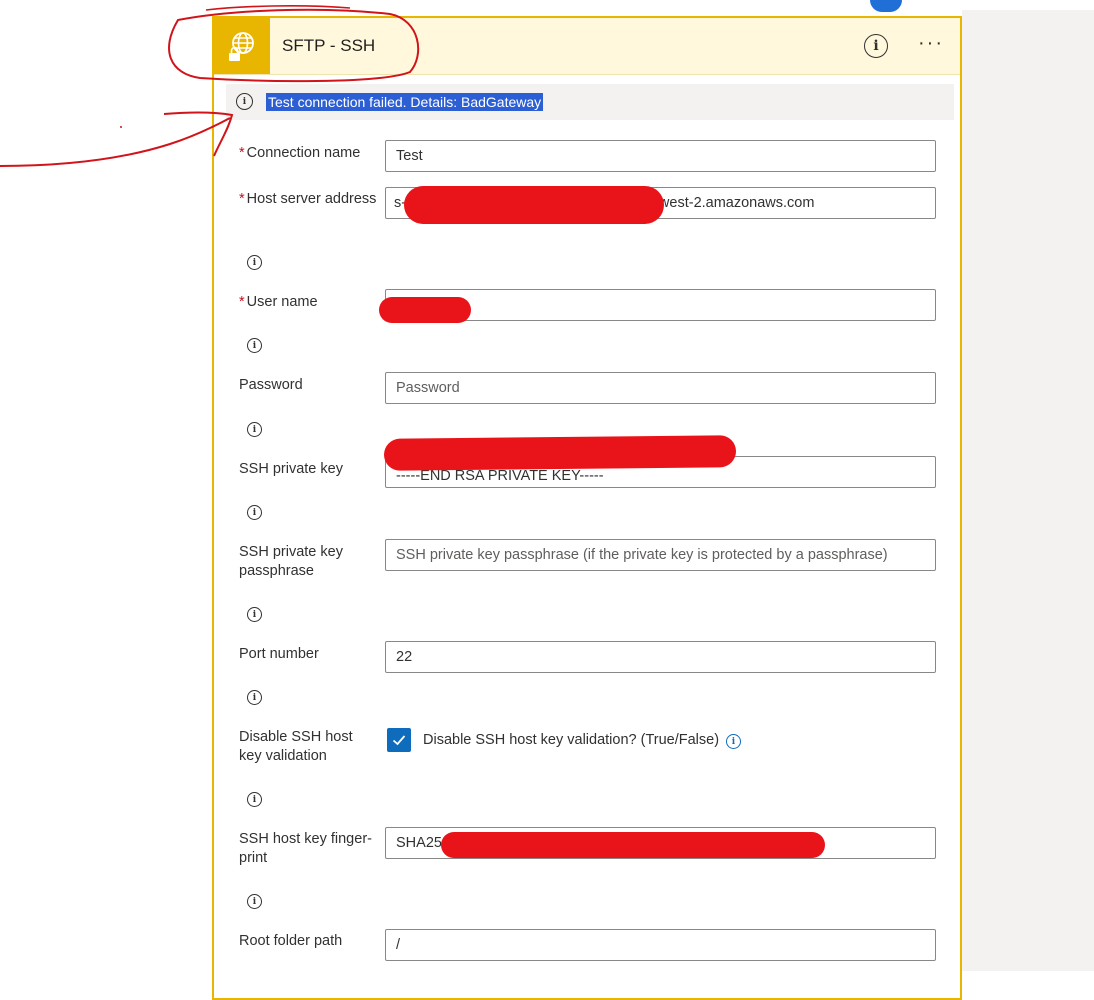 The height and width of the screenshot is (1000, 1094). What do you see at coordinates (254, 799) in the screenshot?
I see `host-key-validation-info-icon: i` at bounding box center [254, 799].